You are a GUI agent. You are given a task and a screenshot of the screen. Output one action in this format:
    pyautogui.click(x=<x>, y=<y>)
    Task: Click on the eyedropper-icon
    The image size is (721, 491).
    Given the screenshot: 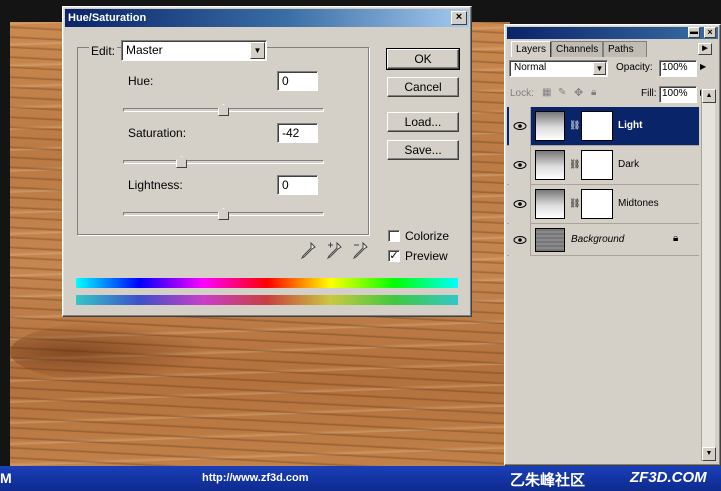 What is the action you would take?
    pyautogui.click(x=308, y=251)
    